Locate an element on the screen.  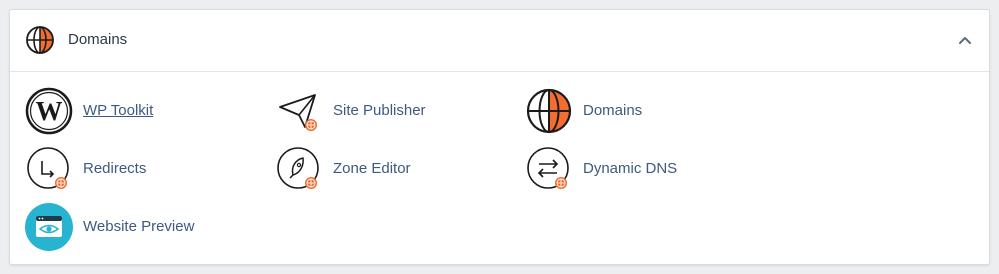
wordpress-icon: W is located at coordinates (49, 111).